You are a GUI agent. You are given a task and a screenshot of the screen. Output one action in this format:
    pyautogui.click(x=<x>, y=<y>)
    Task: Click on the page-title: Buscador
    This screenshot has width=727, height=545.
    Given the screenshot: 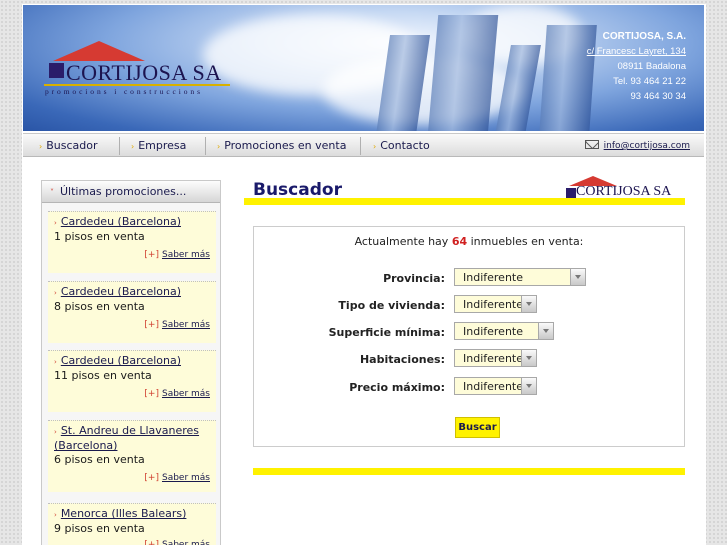 What is the action you would take?
    pyautogui.click(x=297, y=190)
    